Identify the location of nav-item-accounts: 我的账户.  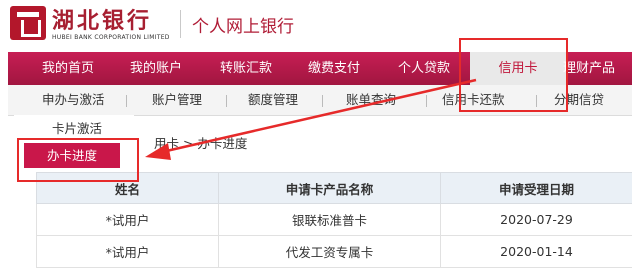
(156, 68).